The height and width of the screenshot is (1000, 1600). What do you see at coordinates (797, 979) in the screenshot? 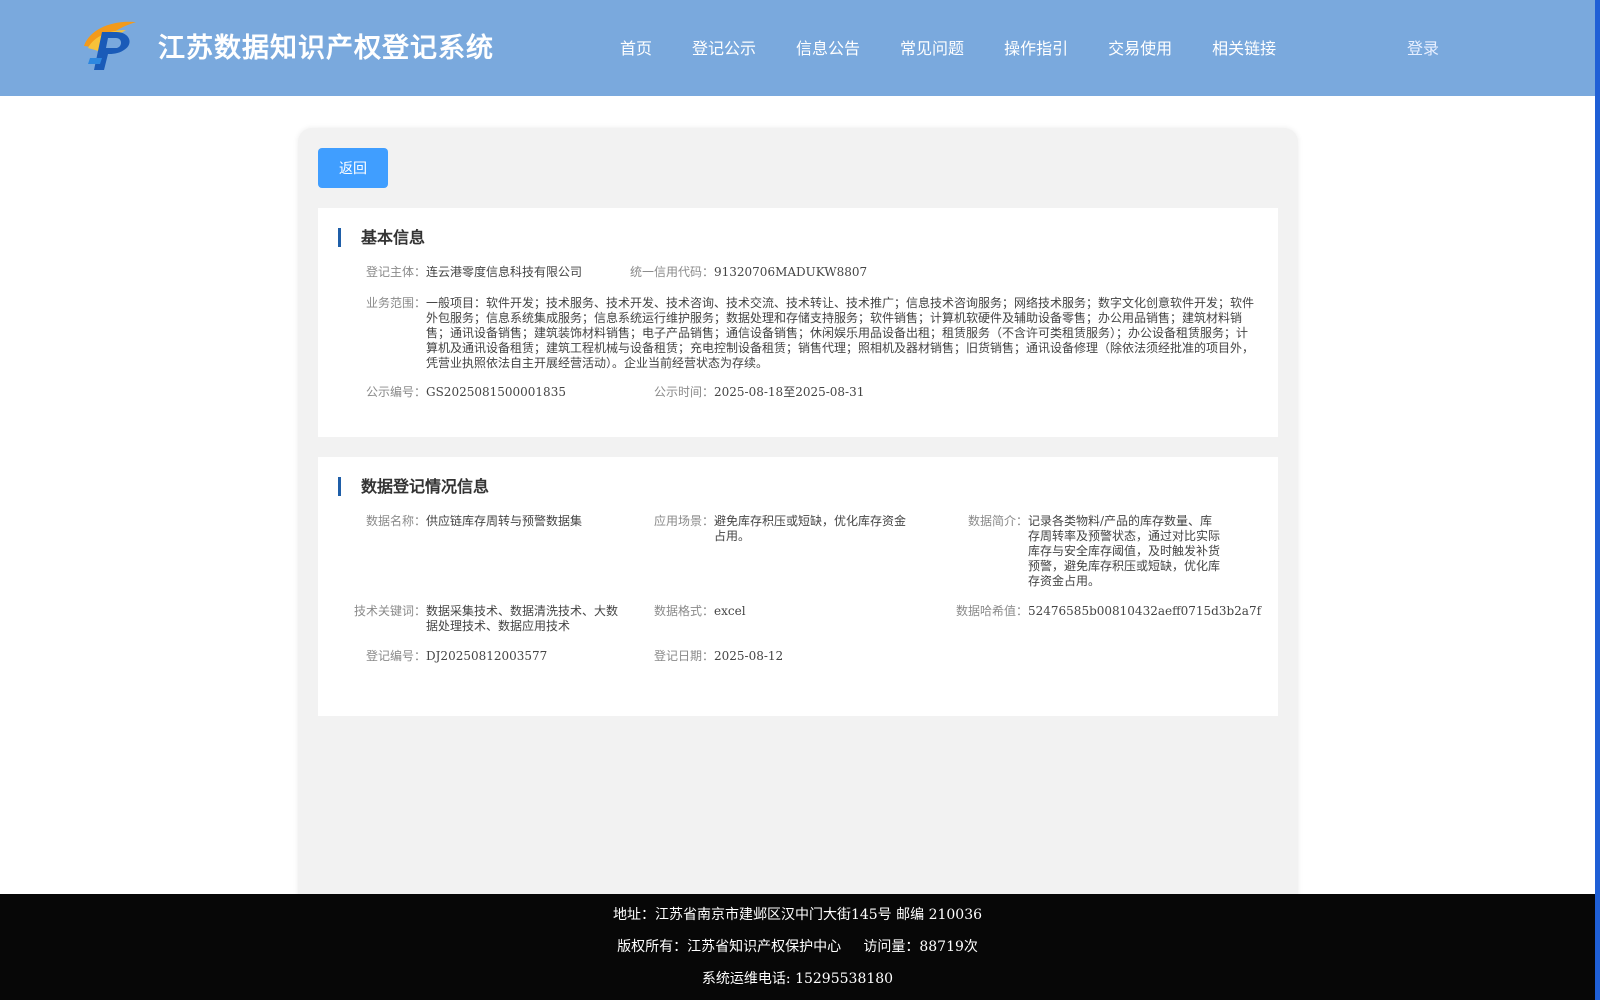
I see `footer-phone: 系统运维电话: 15295538180` at bounding box center [797, 979].